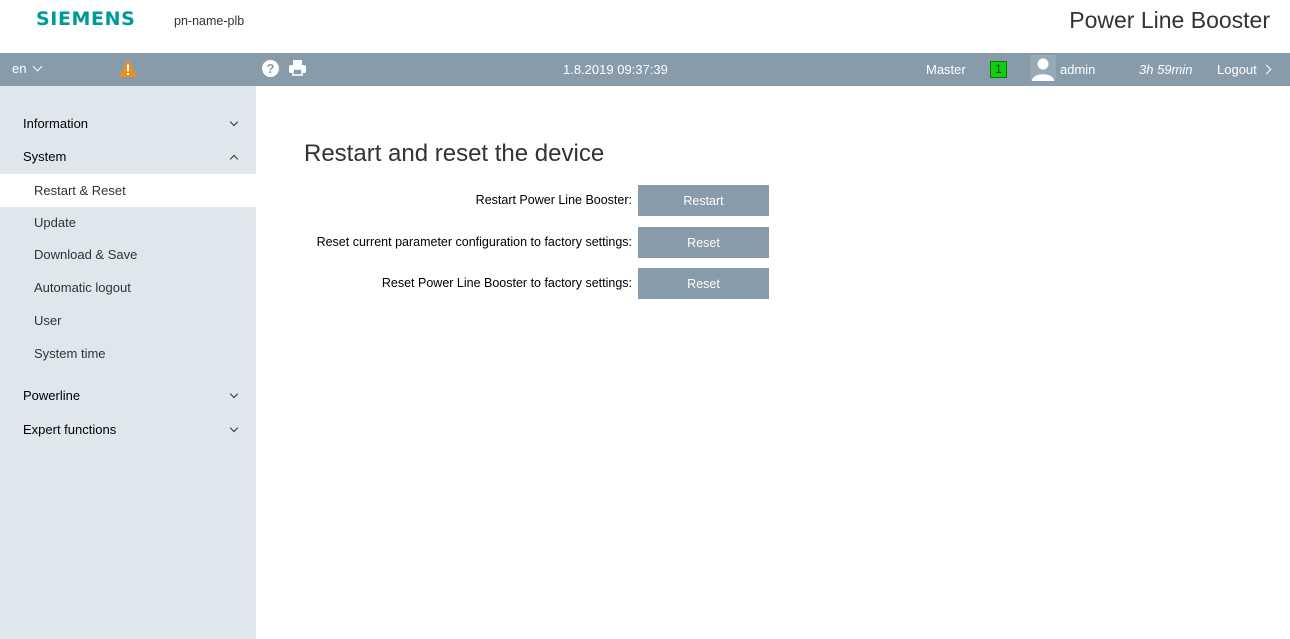  I want to click on nav-label: System time, so click(70, 353).